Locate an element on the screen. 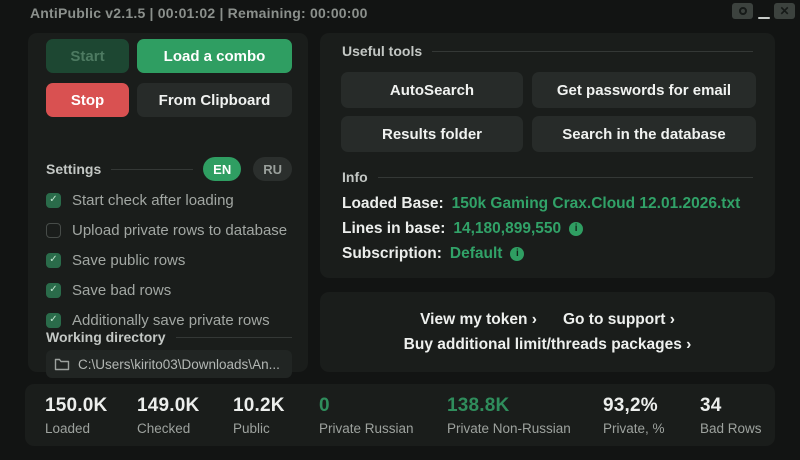 The width and height of the screenshot is (800, 460). checkbox-upload-private-rows: ✓ Upload private rows to database is located at coordinates (169, 230).